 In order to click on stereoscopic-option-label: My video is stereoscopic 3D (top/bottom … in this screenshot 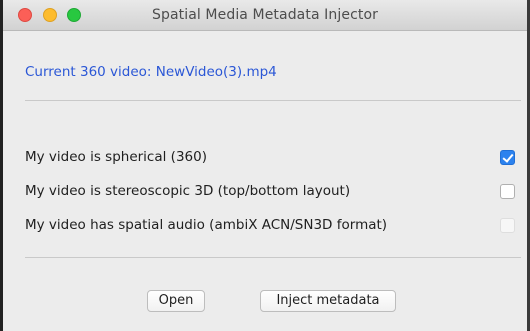, I will do `click(188, 191)`.